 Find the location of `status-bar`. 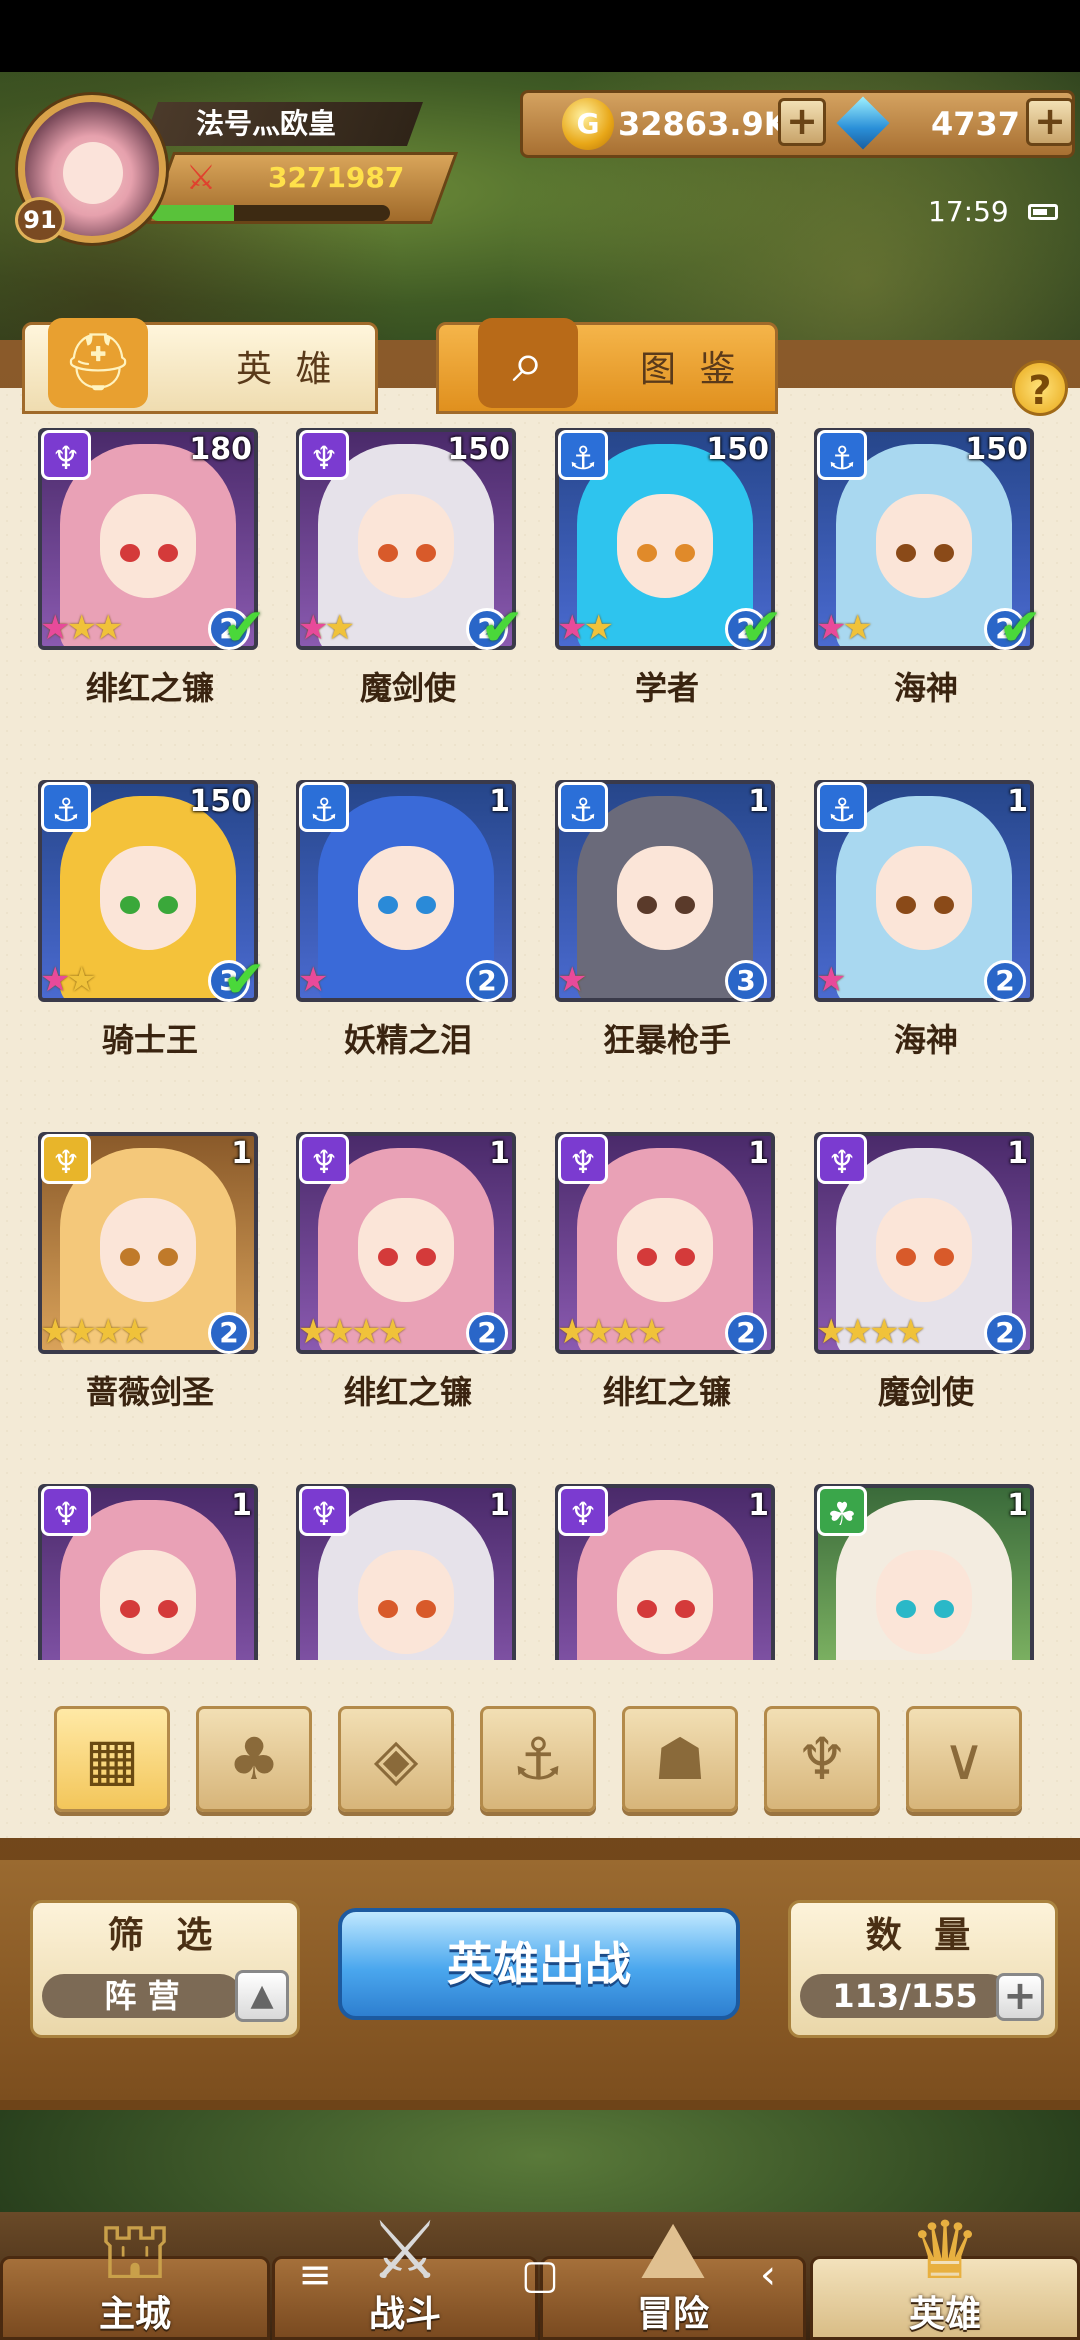

status-bar is located at coordinates (540, 36).